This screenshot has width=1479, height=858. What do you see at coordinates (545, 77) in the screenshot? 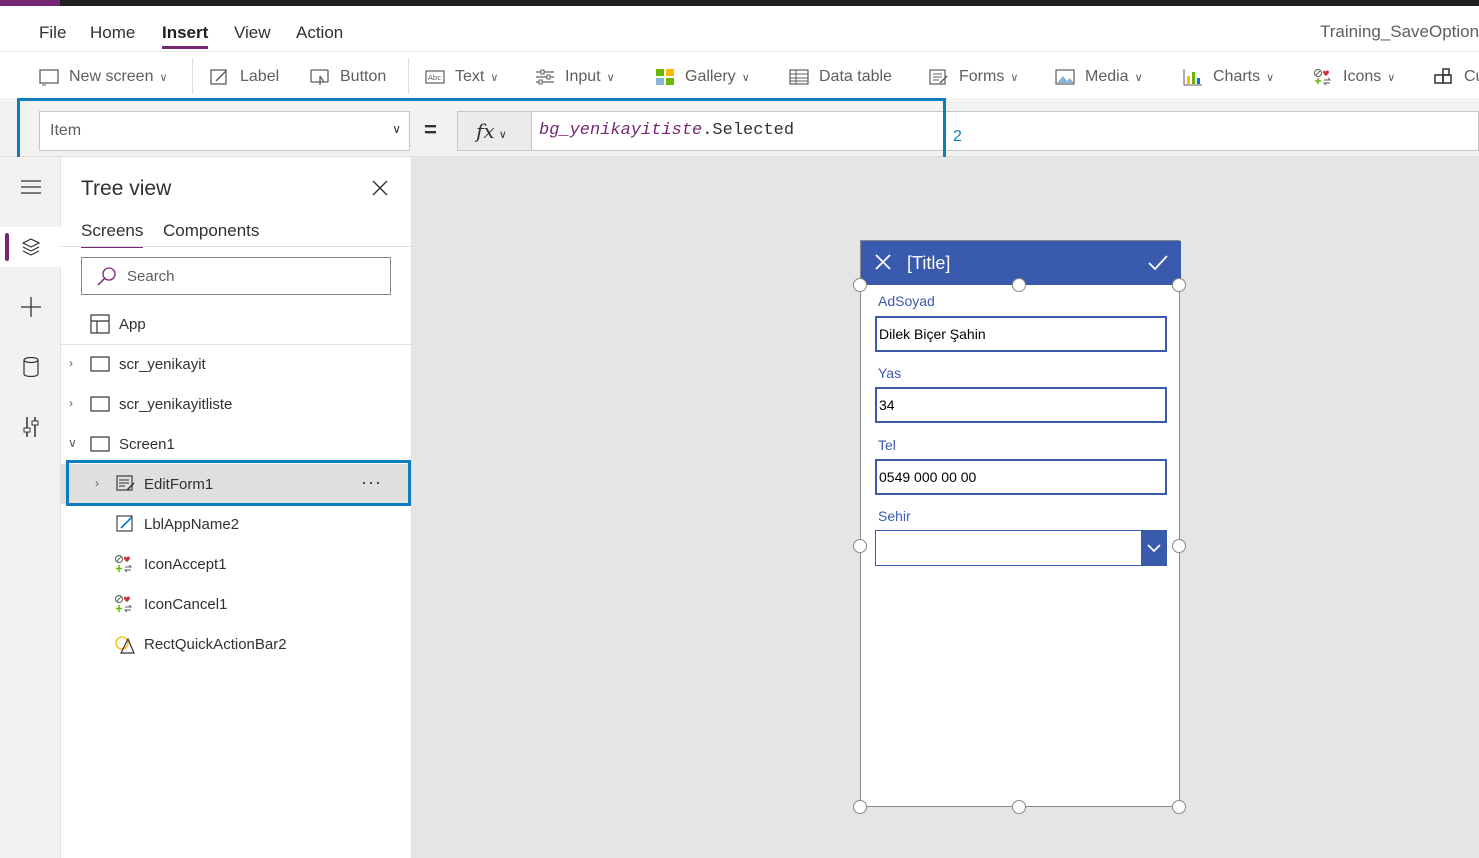
I see `input-sliders-icon` at bounding box center [545, 77].